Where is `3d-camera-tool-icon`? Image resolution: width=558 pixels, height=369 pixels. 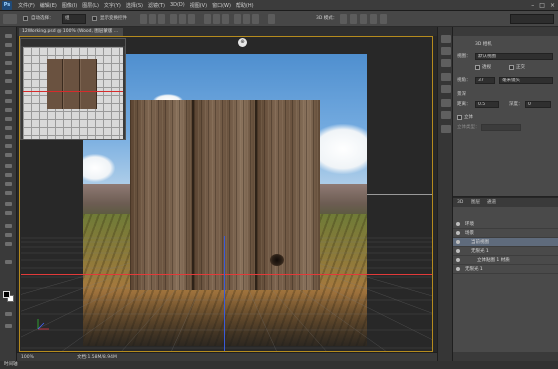 3d-camera-tool-icon is located at coordinates (8, 235).